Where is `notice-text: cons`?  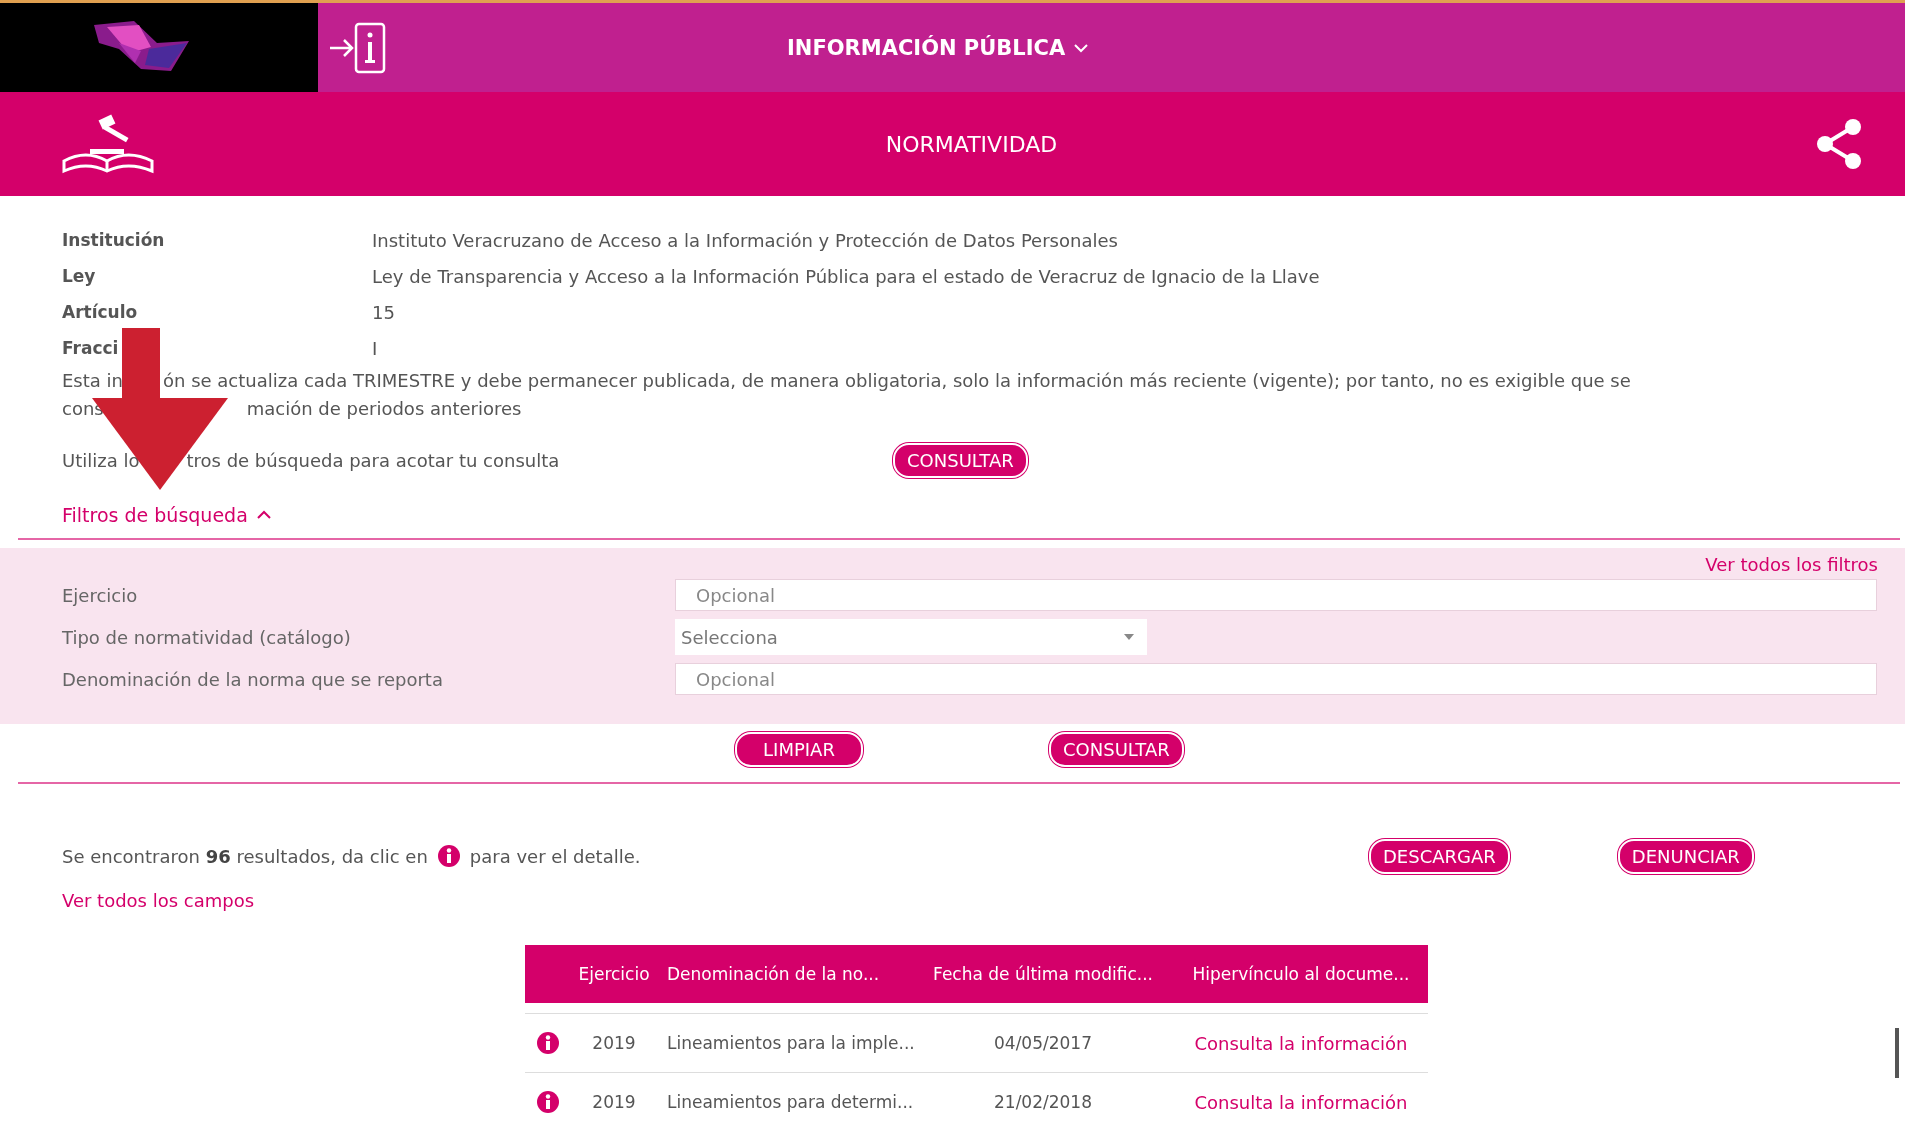
notice-text: cons is located at coordinates (83, 408).